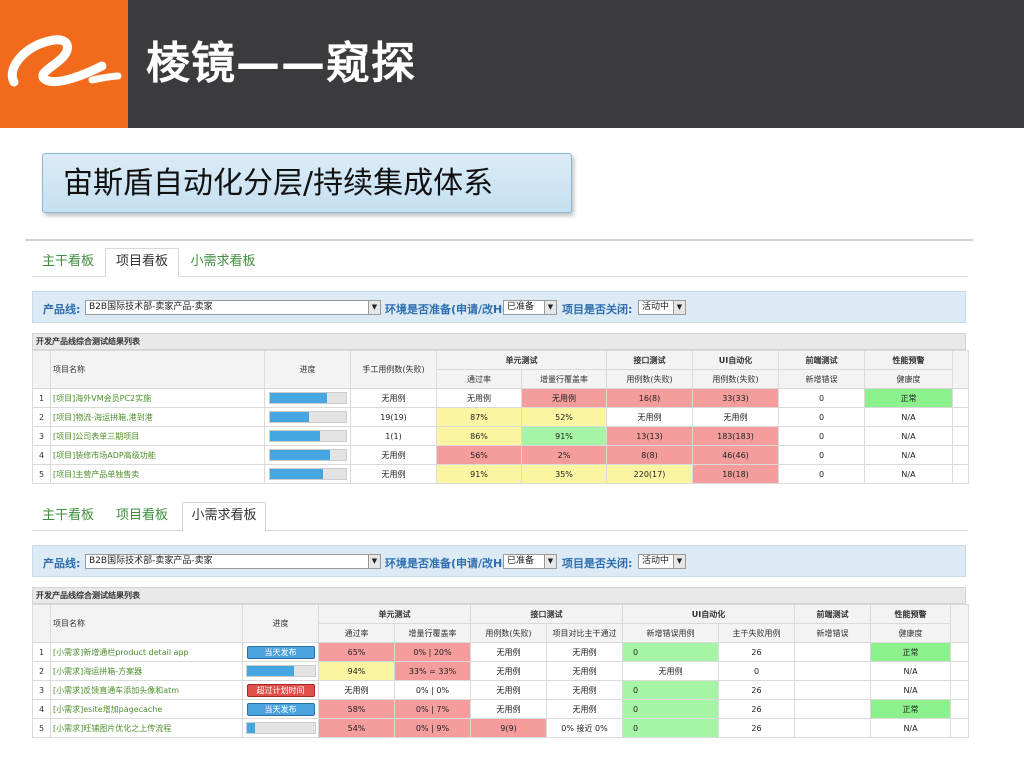 The width and height of the screenshot is (1024, 768). Describe the element at coordinates (679, 561) in the screenshot. I see `chevron-down-icon: ▼` at that location.